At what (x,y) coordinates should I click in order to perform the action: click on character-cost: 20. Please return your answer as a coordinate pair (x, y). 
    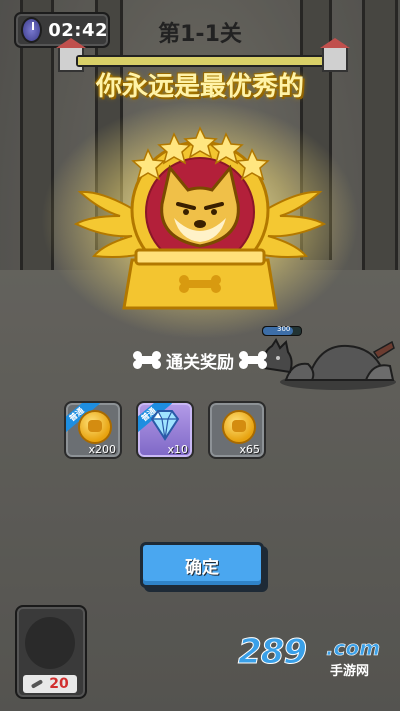
    Looking at the image, I should click on (50, 684).